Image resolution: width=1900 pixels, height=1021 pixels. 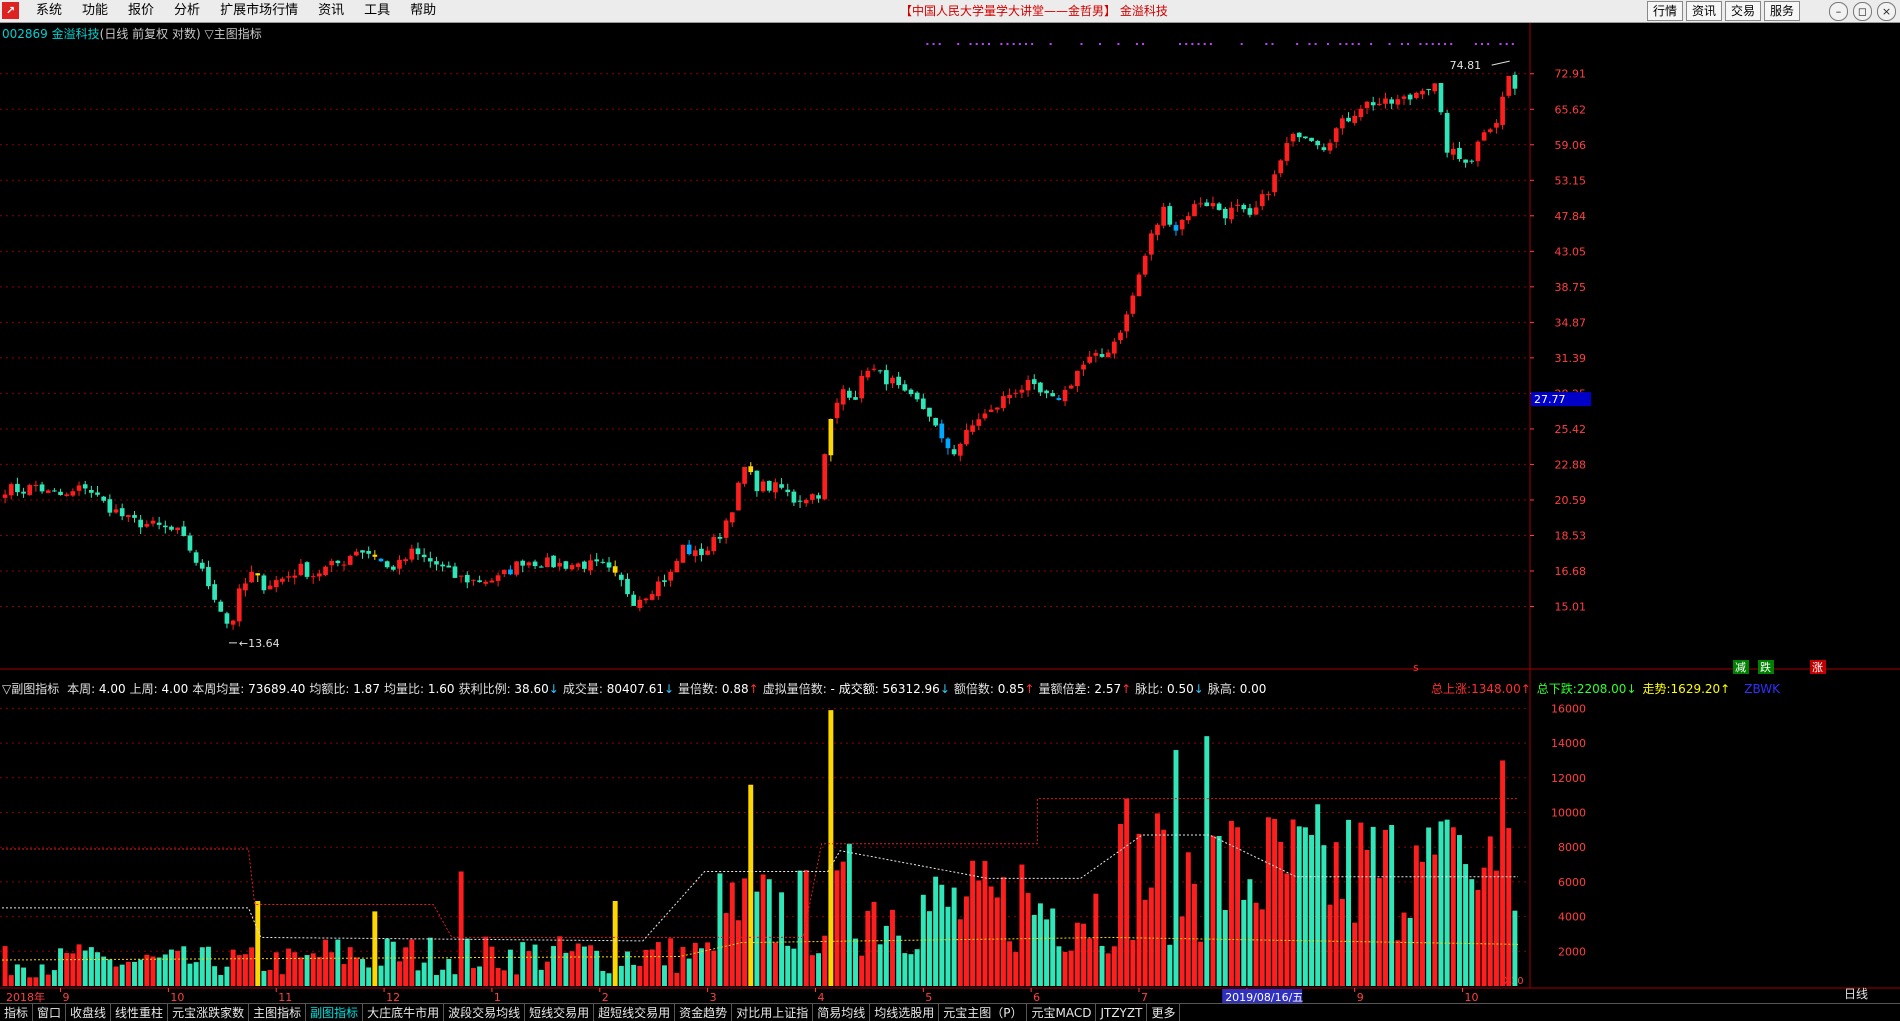 What do you see at coordinates (485, 1012) in the screenshot?
I see `tab-8: 波段交易均线` at bounding box center [485, 1012].